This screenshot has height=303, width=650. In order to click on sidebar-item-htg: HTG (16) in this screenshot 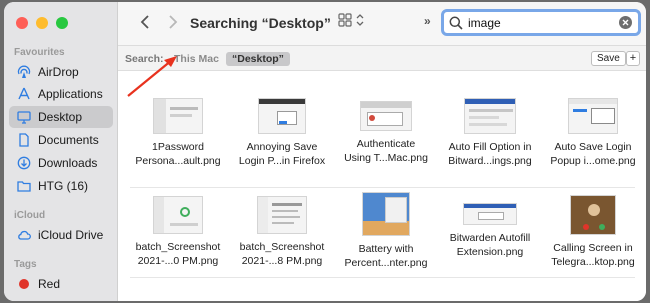, I will do `click(61, 186)`.